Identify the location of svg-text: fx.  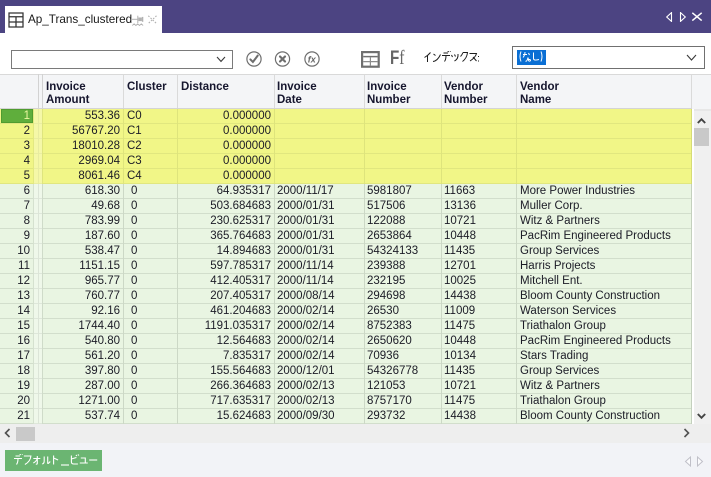
(312, 59).